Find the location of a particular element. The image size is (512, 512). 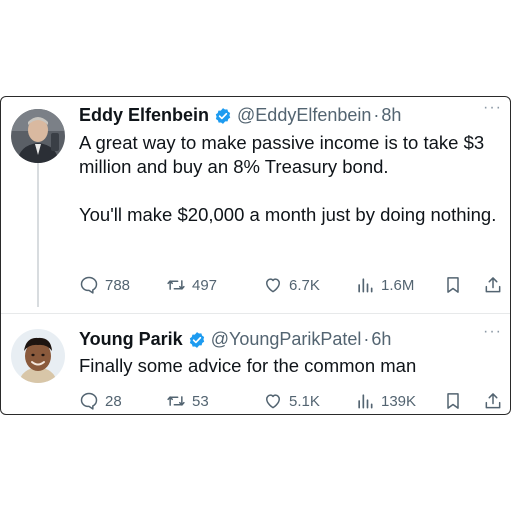

views-count: 139K is located at coordinates (399, 401).